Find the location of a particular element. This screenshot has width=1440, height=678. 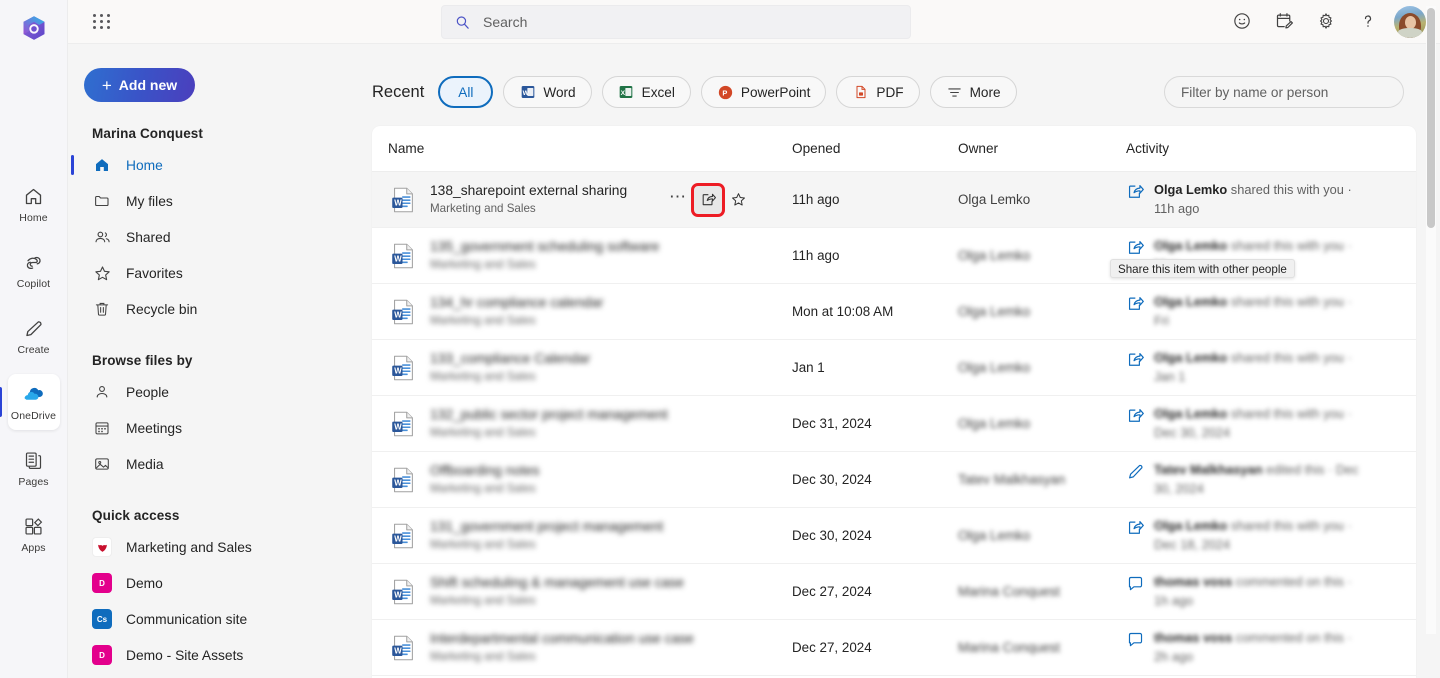

rail-item-pages: Pages is located at coordinates (34, 468).